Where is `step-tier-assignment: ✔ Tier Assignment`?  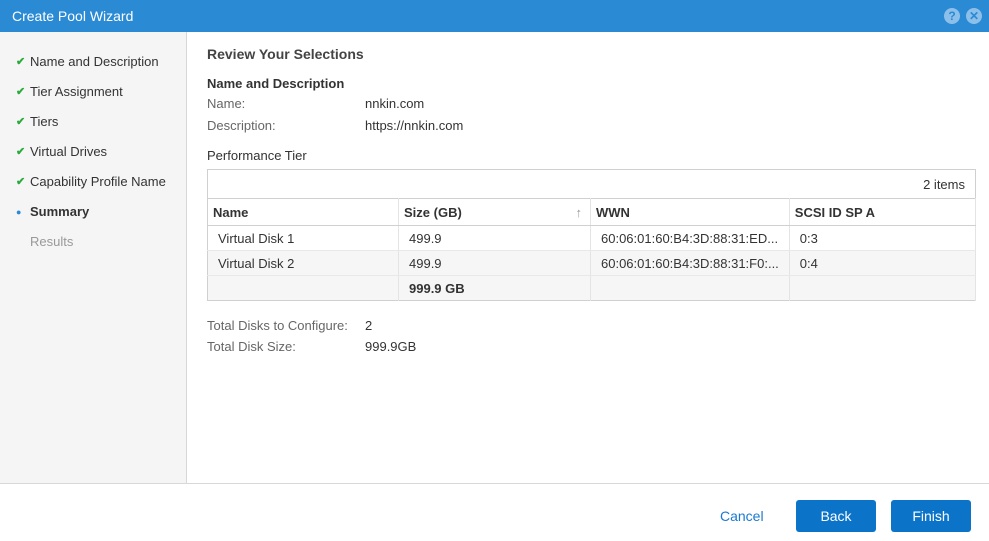
step-tier-assignment: ✔ Tier Assignment is located at coordinates (69, 91).